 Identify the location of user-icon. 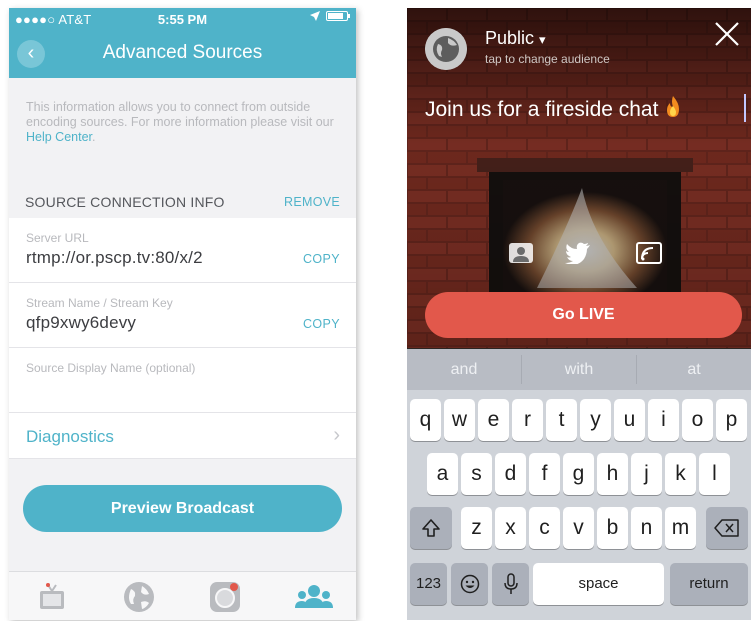
(521, 253).